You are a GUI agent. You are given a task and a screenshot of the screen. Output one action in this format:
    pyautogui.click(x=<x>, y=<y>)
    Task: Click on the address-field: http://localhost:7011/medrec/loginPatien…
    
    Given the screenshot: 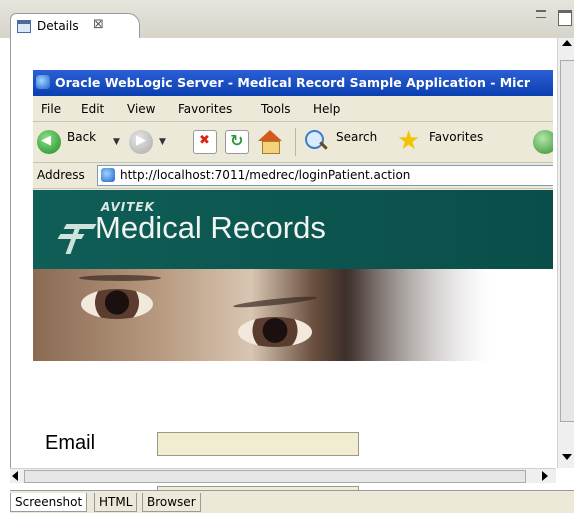 What is the action you would take?
    pyautogui.click(x=325, y=175)
    